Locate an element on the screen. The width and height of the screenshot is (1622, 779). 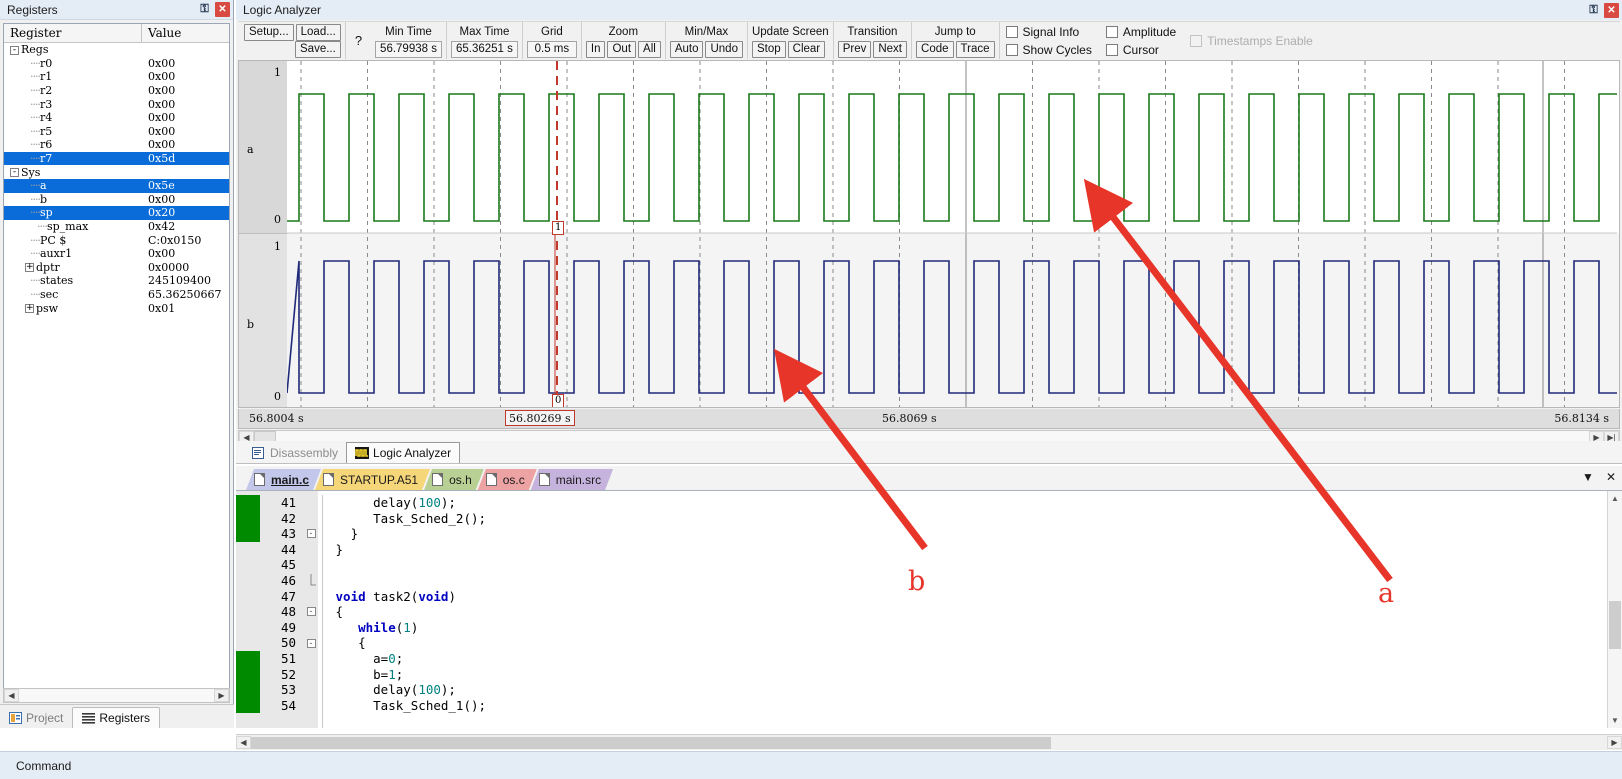
cursor-time-label: 56.80269 s is located at coordinates (540, 418).